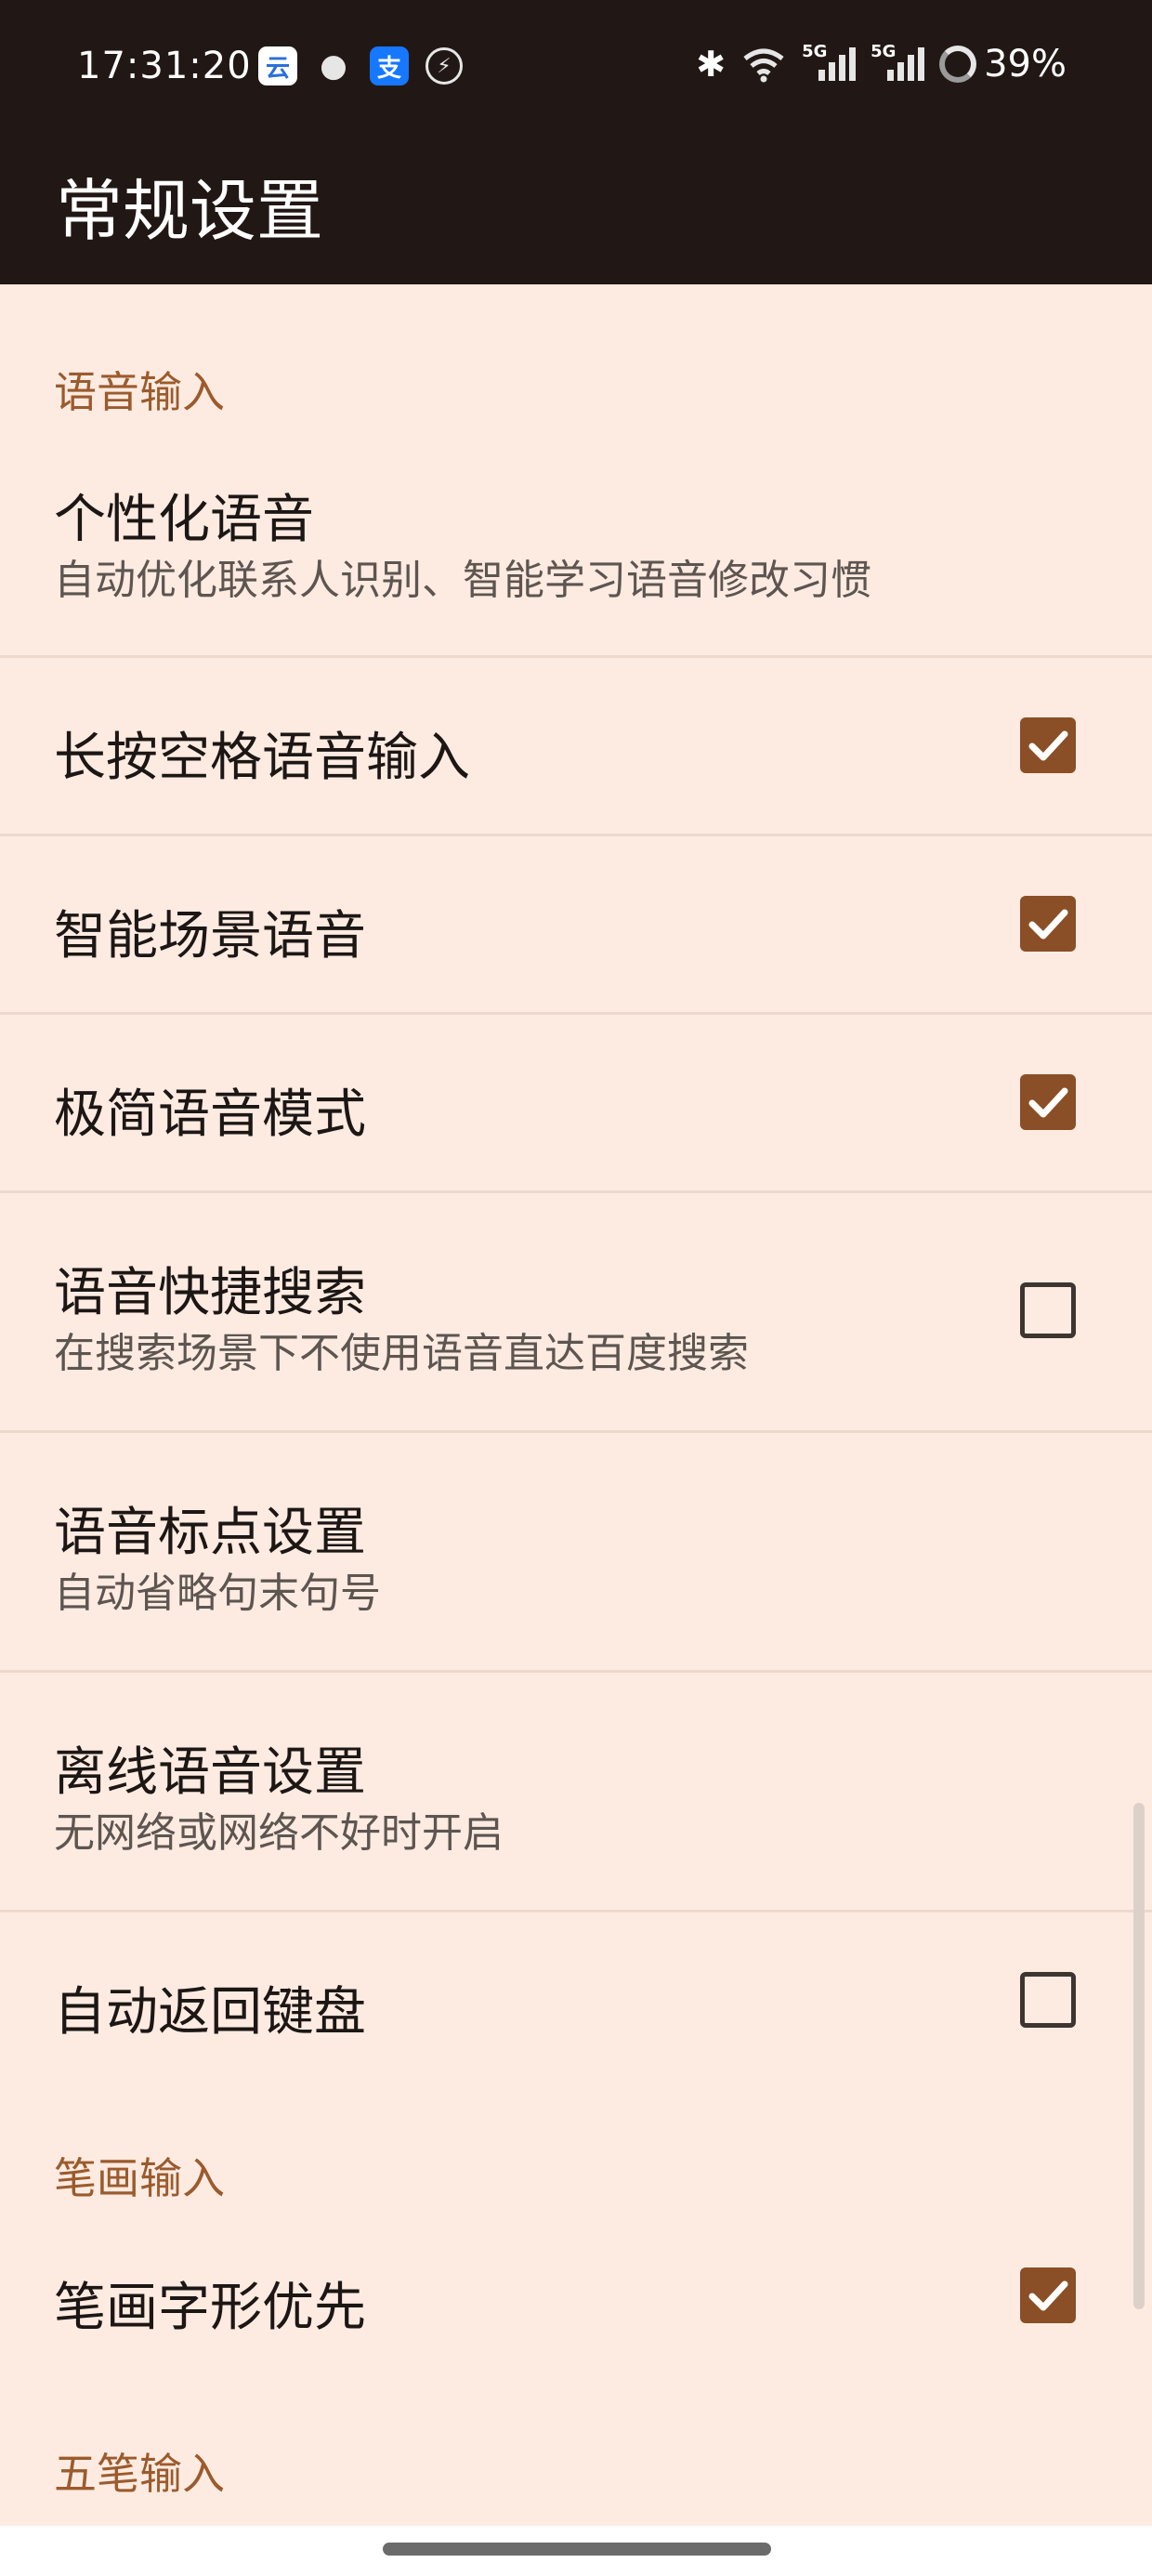  Describe the element at coordinates (1139, 2056) in the screenshot. I see `scrollbar` at that location.